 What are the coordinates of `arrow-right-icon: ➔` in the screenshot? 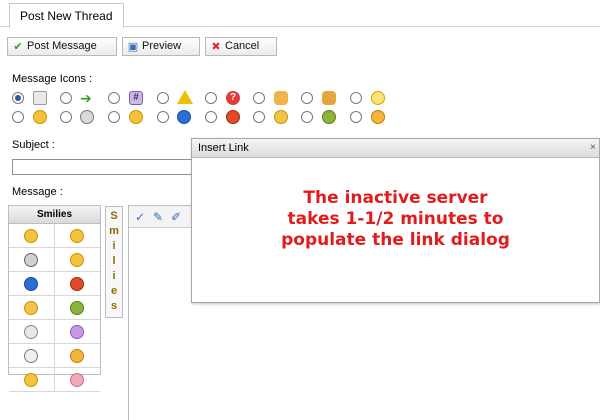 It's located at (86, 98).